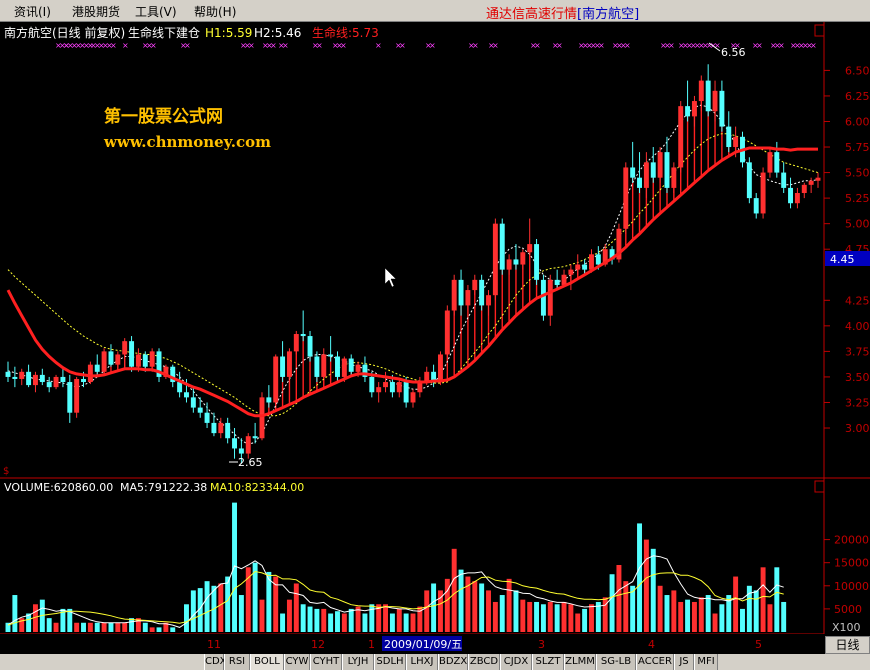  I want to click on price-tick: 3.50, so click(857, 377).